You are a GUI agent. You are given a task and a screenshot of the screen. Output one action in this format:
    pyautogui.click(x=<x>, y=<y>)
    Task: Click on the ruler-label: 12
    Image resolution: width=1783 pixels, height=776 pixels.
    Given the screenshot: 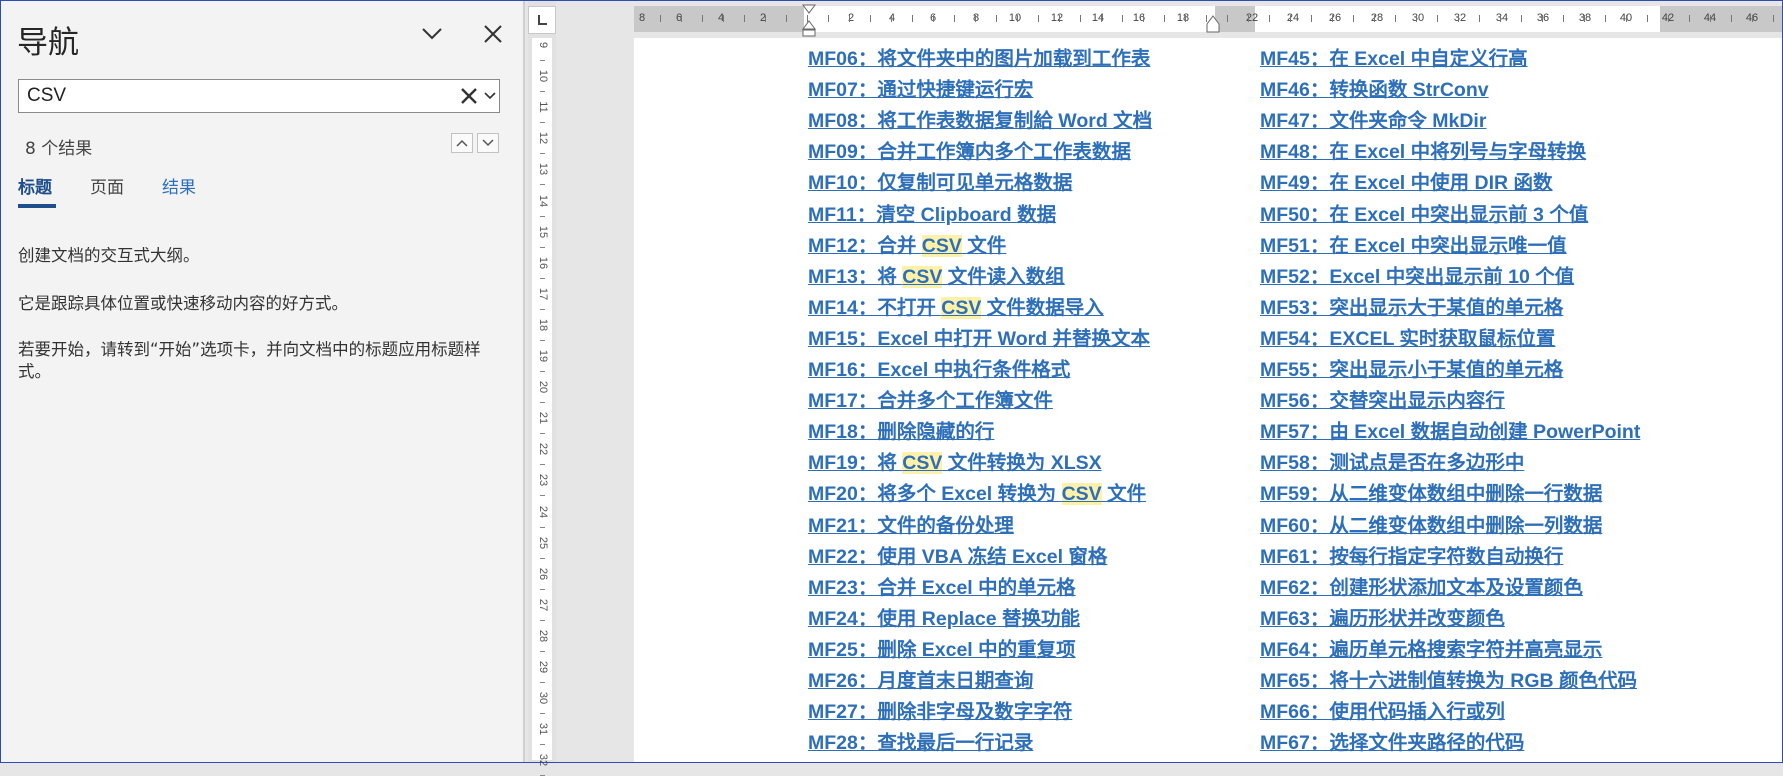 What is the action you would take?
    pyautogui.click(x=543, y=138)
    